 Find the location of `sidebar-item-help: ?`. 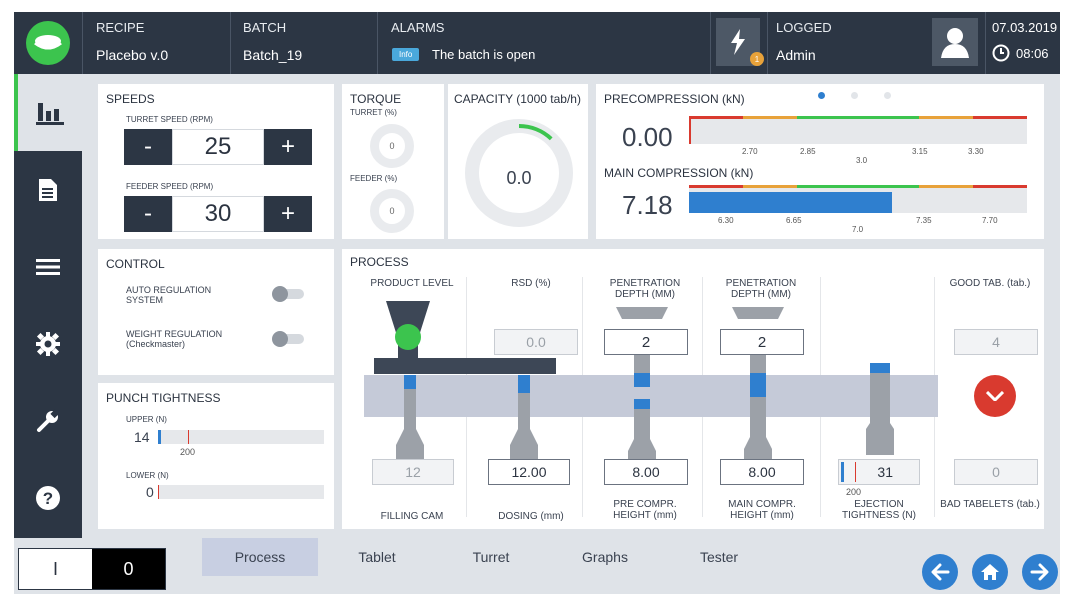

sidebar-item-help: ? is located at coordinates (48, 497).